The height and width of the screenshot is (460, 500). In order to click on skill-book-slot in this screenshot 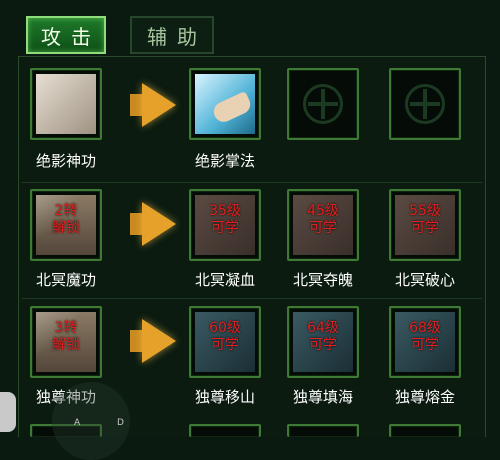, I will do `click(66, 104)`.